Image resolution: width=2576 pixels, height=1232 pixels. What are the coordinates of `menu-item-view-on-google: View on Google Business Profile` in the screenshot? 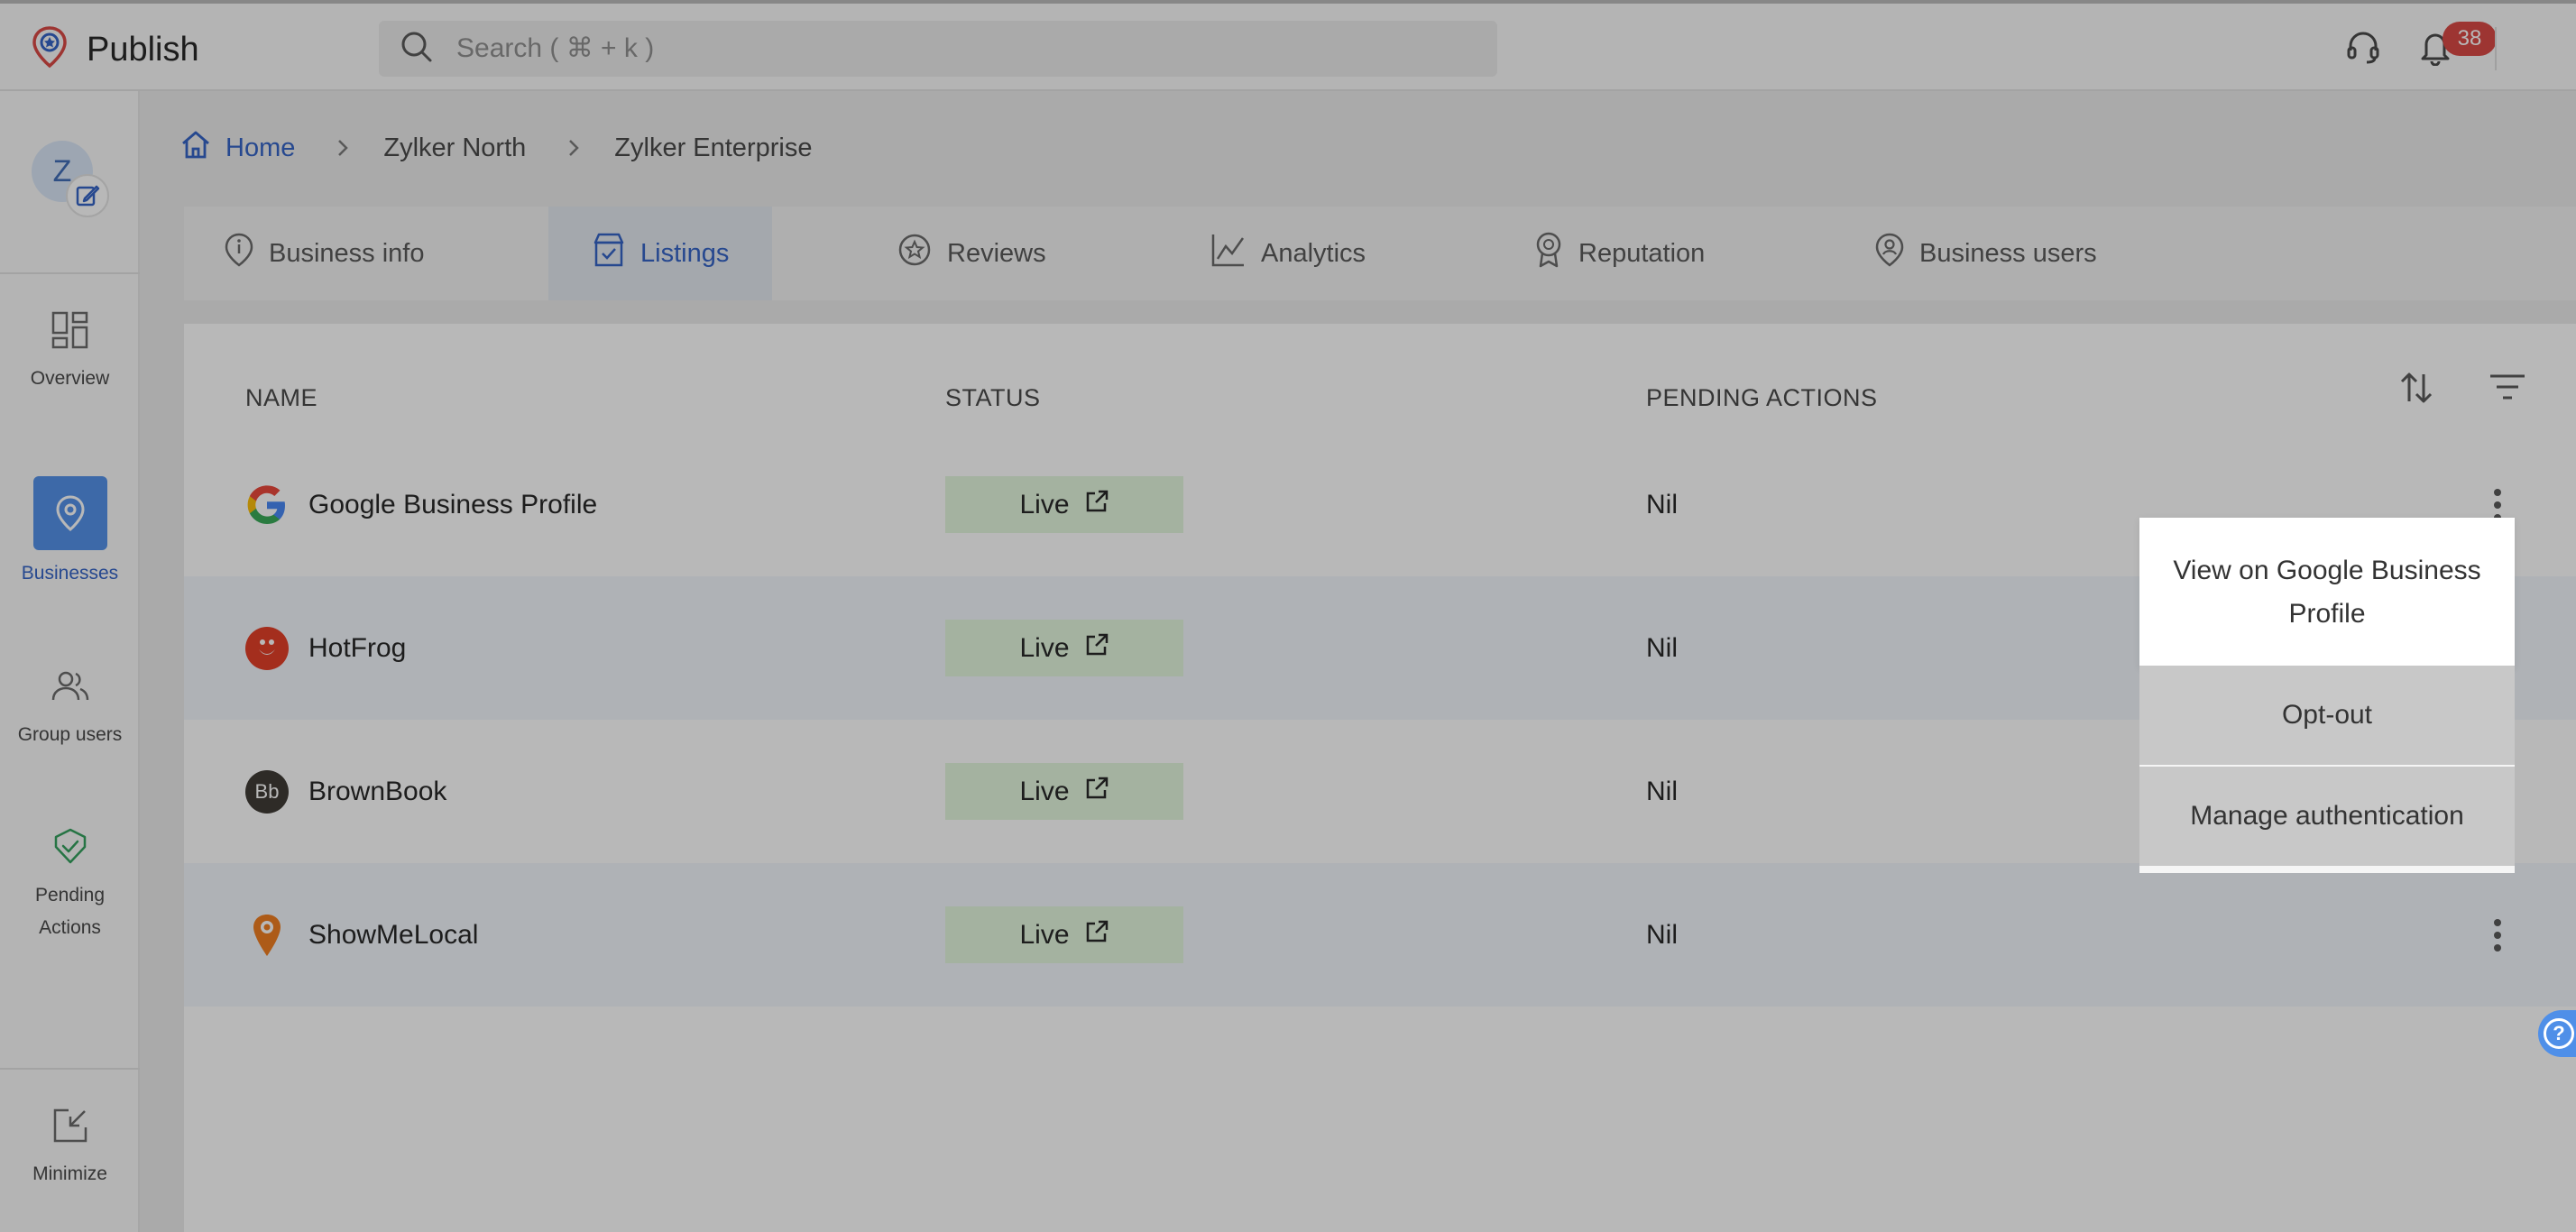 It's located at (2327, 593).